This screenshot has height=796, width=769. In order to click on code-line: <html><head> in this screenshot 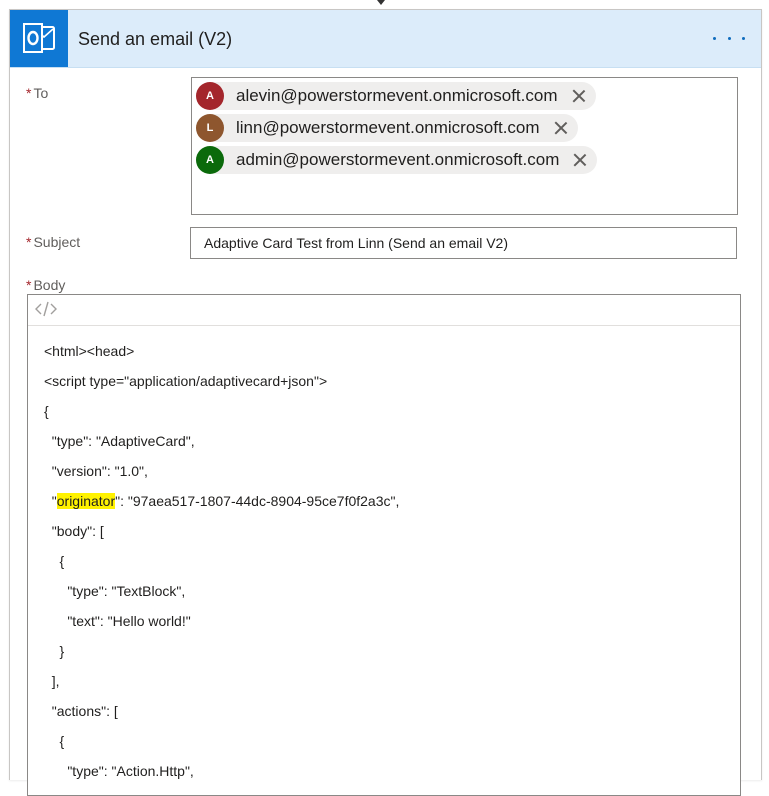, I will do `click(89, 351)`.